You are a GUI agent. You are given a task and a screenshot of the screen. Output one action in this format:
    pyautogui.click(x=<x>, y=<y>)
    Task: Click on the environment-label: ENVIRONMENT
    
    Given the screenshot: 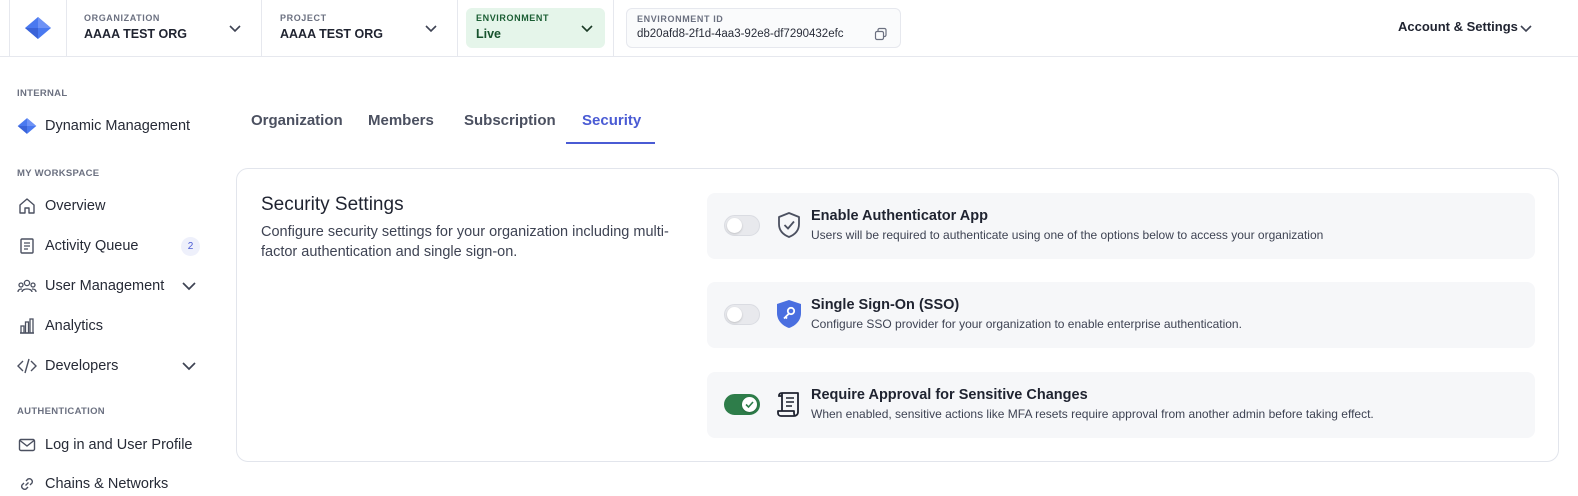 What is the action you would take?
    pyautogui.click(x=513, y=18)
    